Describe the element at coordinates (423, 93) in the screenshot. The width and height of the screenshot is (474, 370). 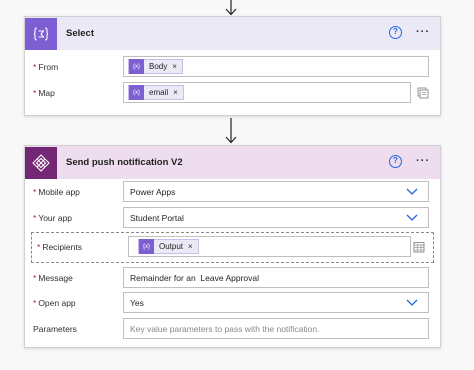
I see `switch-to-text-mode-icon` at that location.